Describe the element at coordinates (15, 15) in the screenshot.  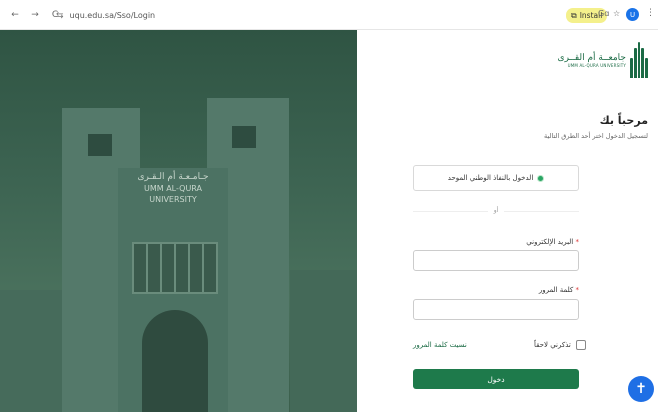
I see `back-icon: ←` at that location.